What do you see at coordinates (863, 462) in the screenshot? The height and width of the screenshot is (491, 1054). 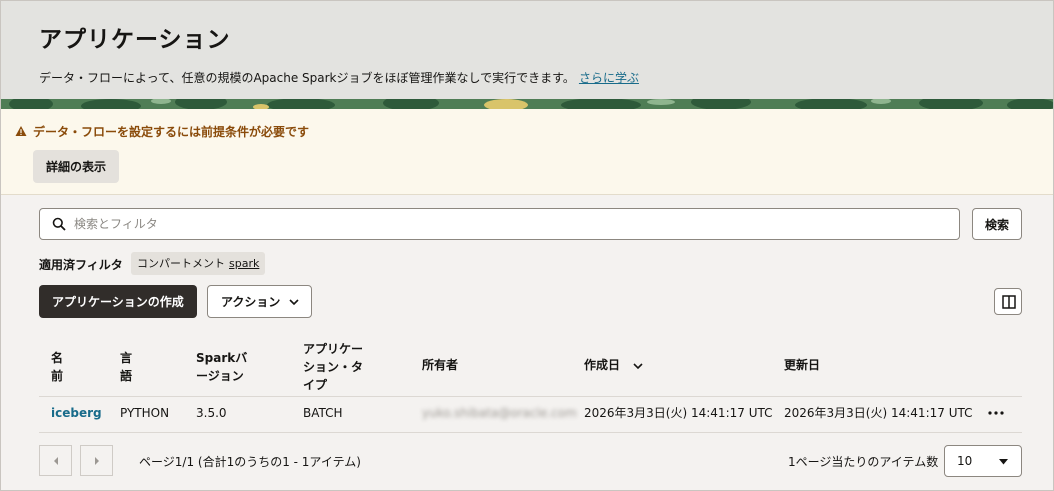 I see `items-per-page-label: 1ページ当たりのアイテム数` at bounding box center [863, 462].